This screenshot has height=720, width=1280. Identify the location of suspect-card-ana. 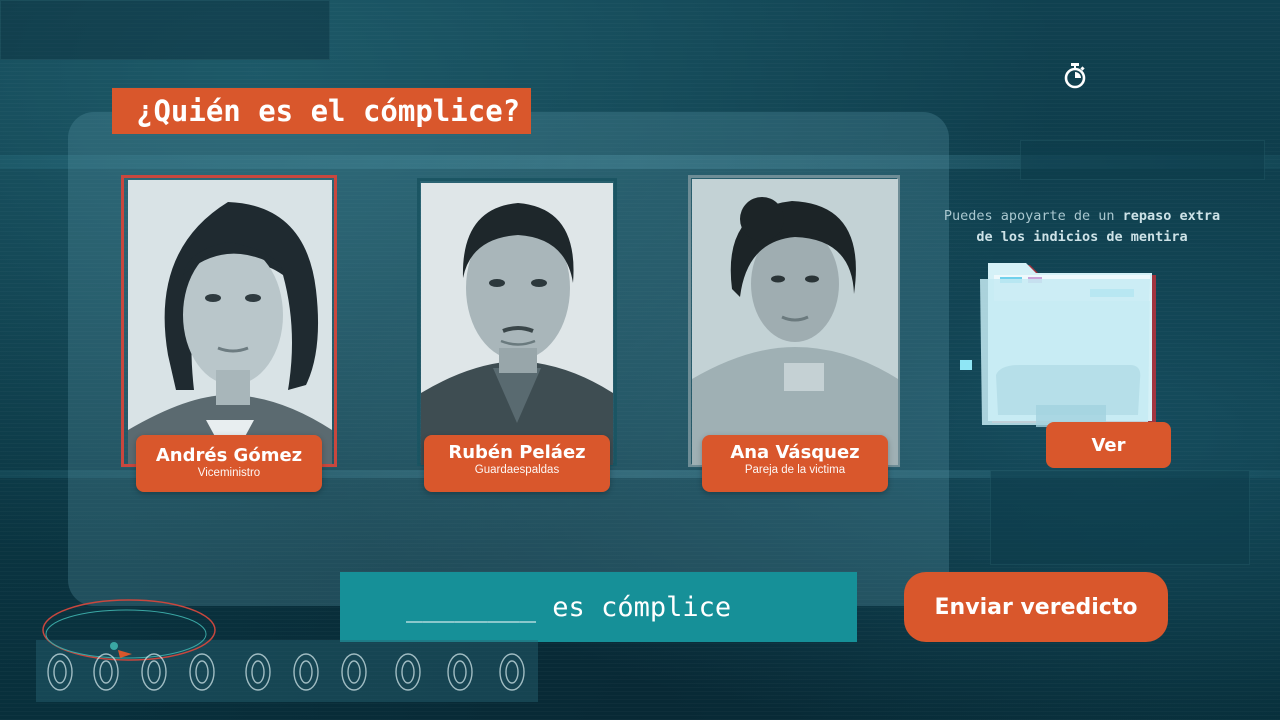
(794, 321).